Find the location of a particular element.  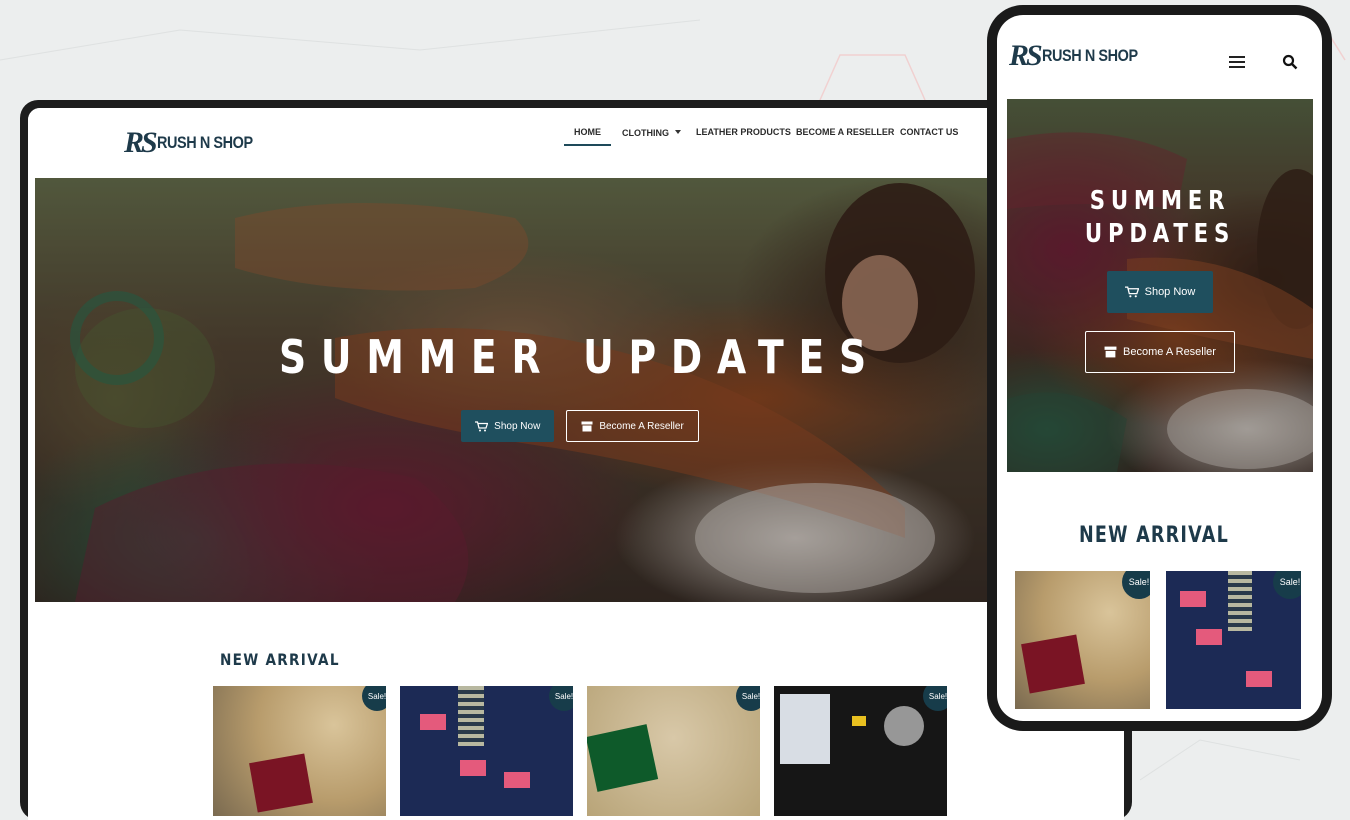

mobile-shop-now-button: Shop Now is located at coordinates (1160, 292).